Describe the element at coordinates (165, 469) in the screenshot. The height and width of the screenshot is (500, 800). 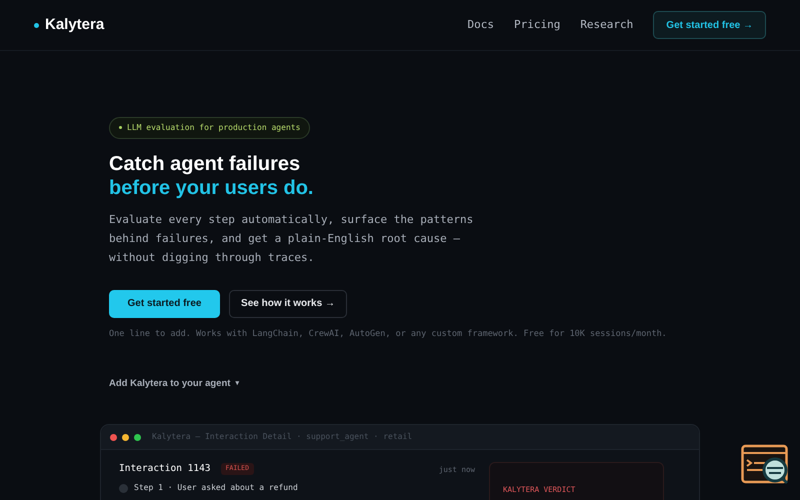
I see `interaction-title: Interaction 1143` at that location.